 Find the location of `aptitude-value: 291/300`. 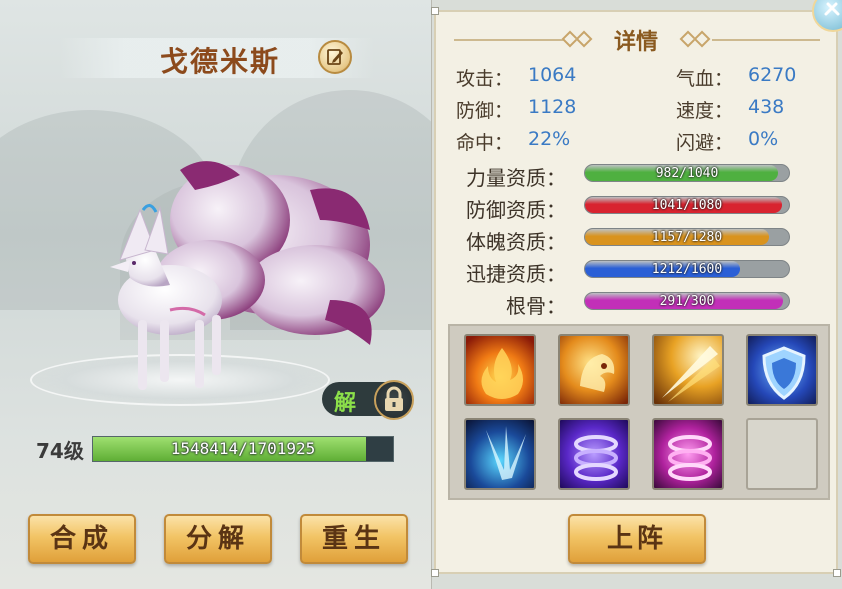

aptitude-value: 291/300 is located at coordinates (687, 301).